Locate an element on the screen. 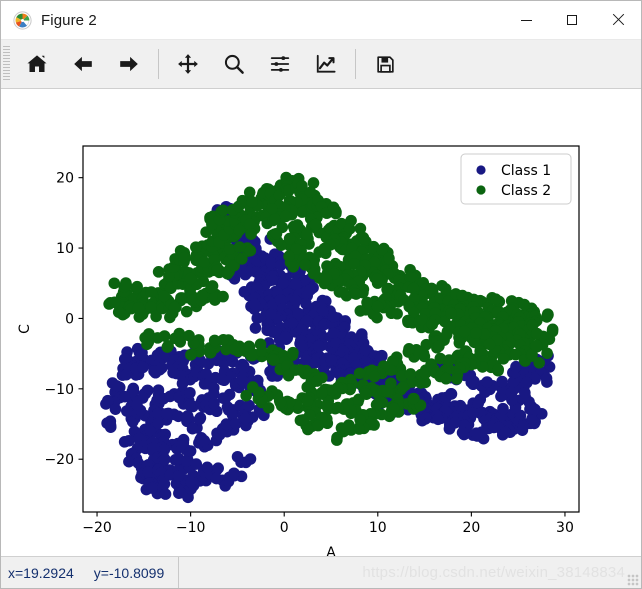 This screenshot has height=589, width=642. legend: Class 1 Class 2 is located at coordinates (516, 179).